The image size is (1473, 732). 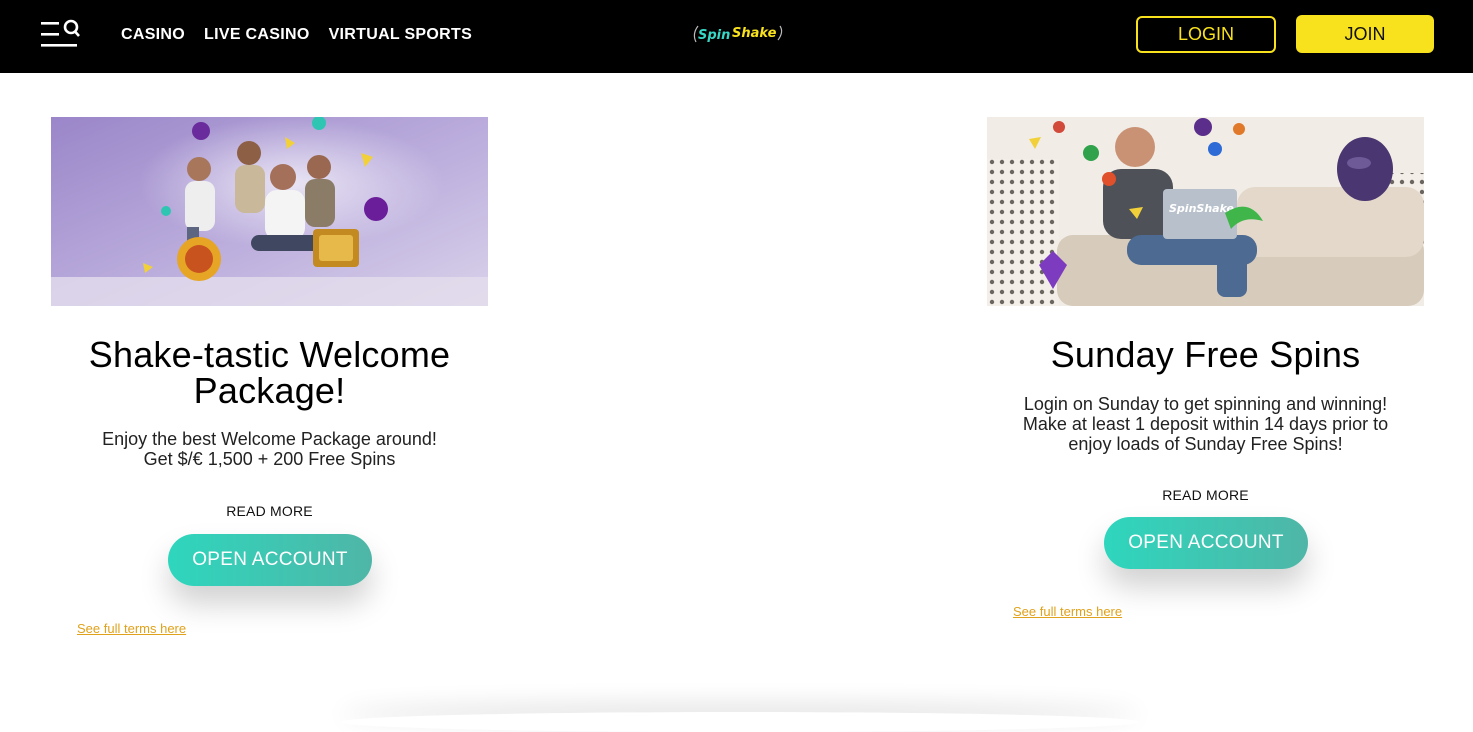 What do you see at coordinates (1206, 34) in the screenshot?
I see `login-button: LOGIN` at bounding box center [1206, 34].